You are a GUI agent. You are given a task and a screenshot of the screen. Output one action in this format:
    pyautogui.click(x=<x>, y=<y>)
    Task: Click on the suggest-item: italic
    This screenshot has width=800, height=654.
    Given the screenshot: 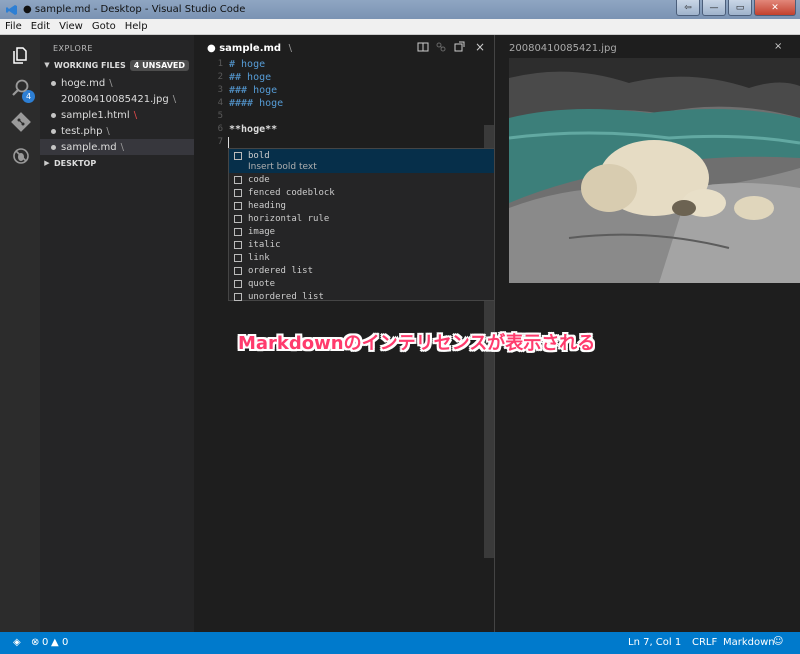 What is the action you would take?
    pyautogui.click(x=361, y=244)
    